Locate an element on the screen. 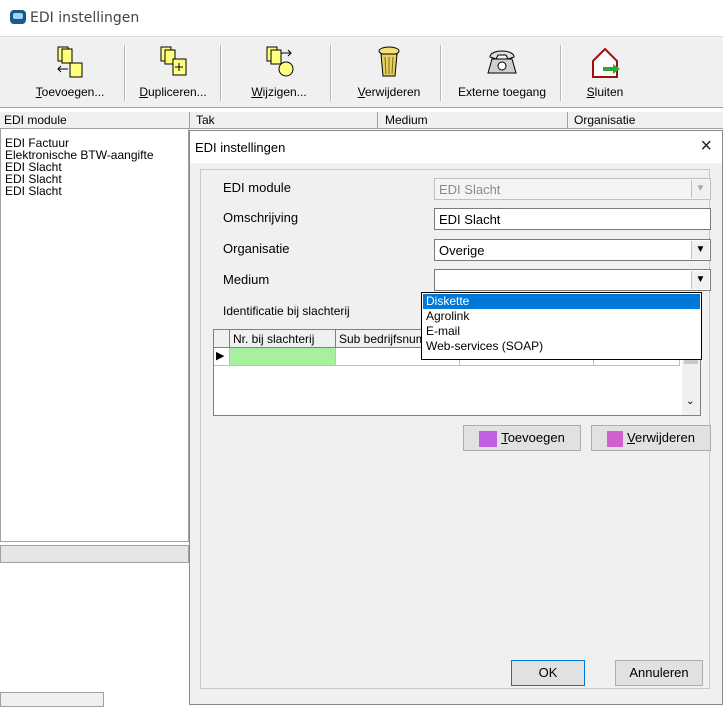  list-column-header: EDI module Tak Medium Organisatie is located at coordinates (361, 120).